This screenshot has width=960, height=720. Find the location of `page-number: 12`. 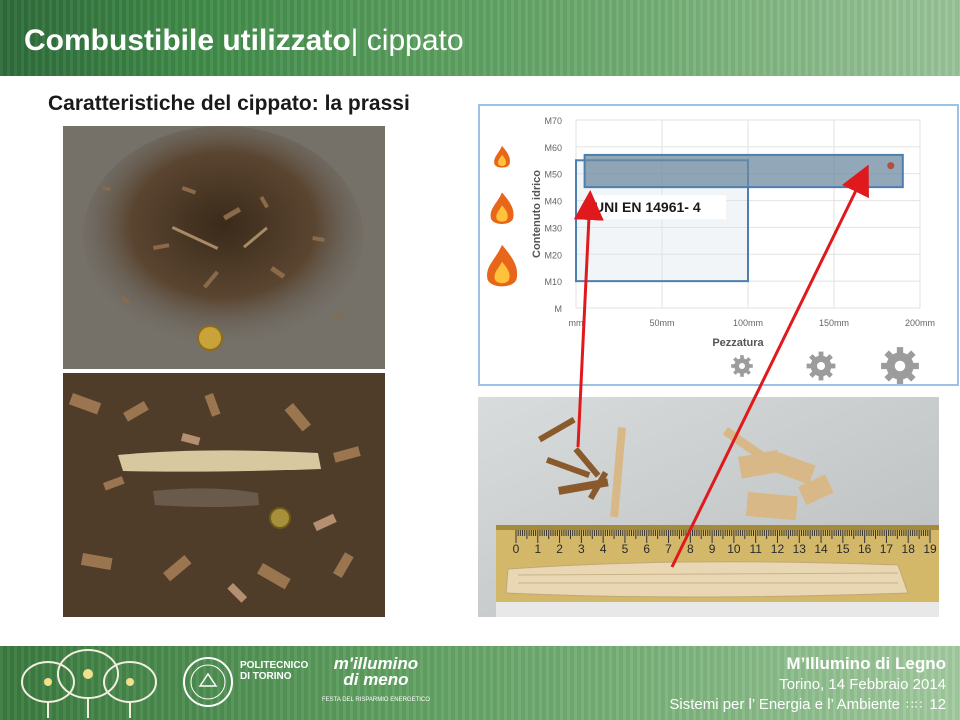

page-number: 12 is located at coordinates (937, 704).